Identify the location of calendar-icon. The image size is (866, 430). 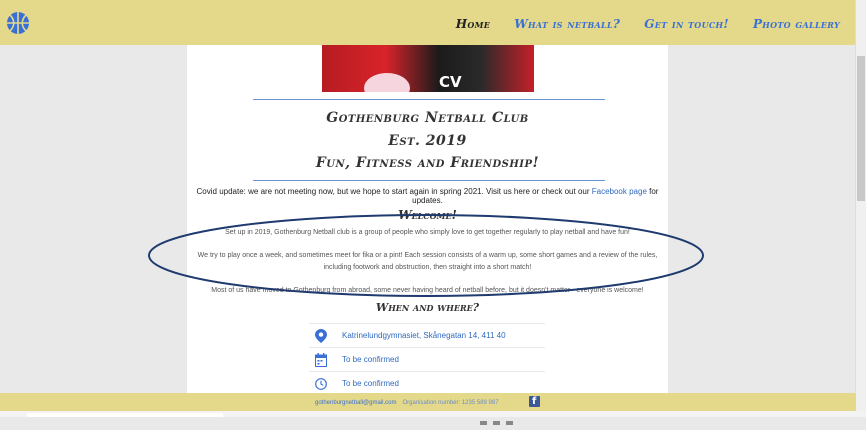
(321, 360).